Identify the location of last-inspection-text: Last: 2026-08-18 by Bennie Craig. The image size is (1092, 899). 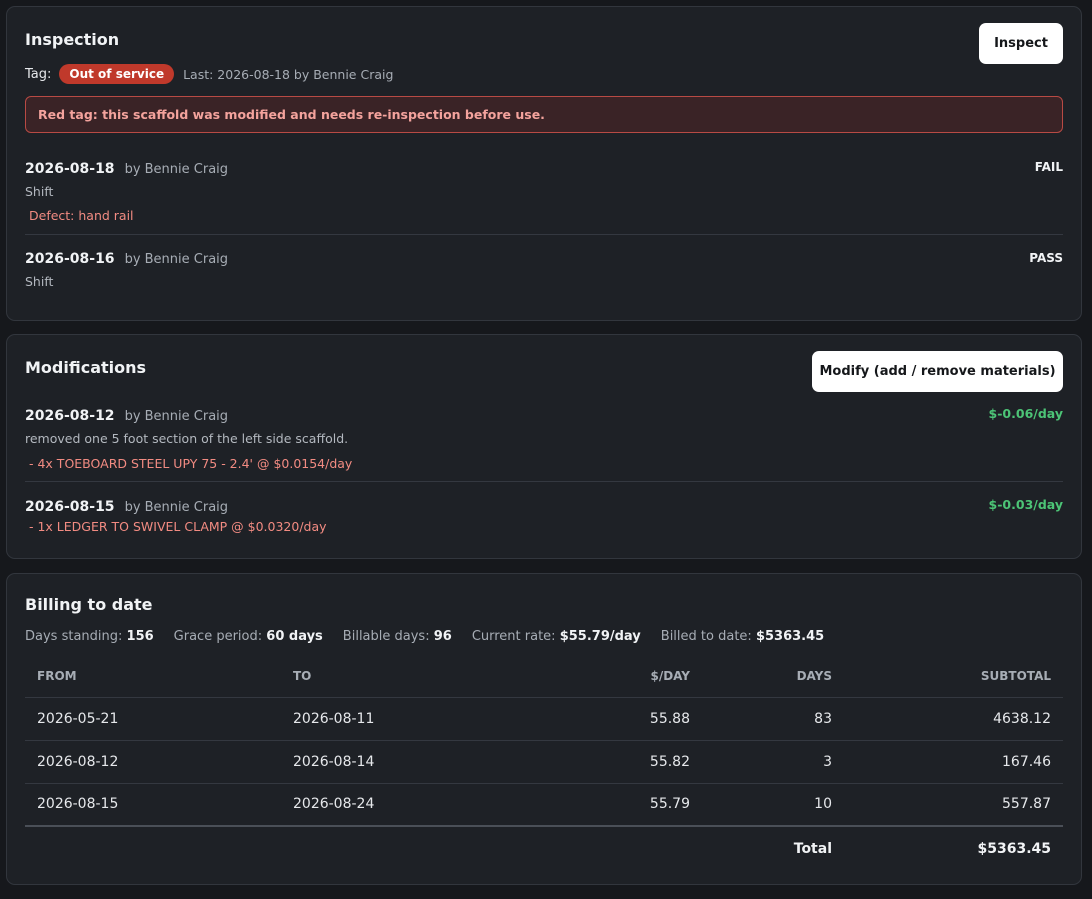
(288, 74).